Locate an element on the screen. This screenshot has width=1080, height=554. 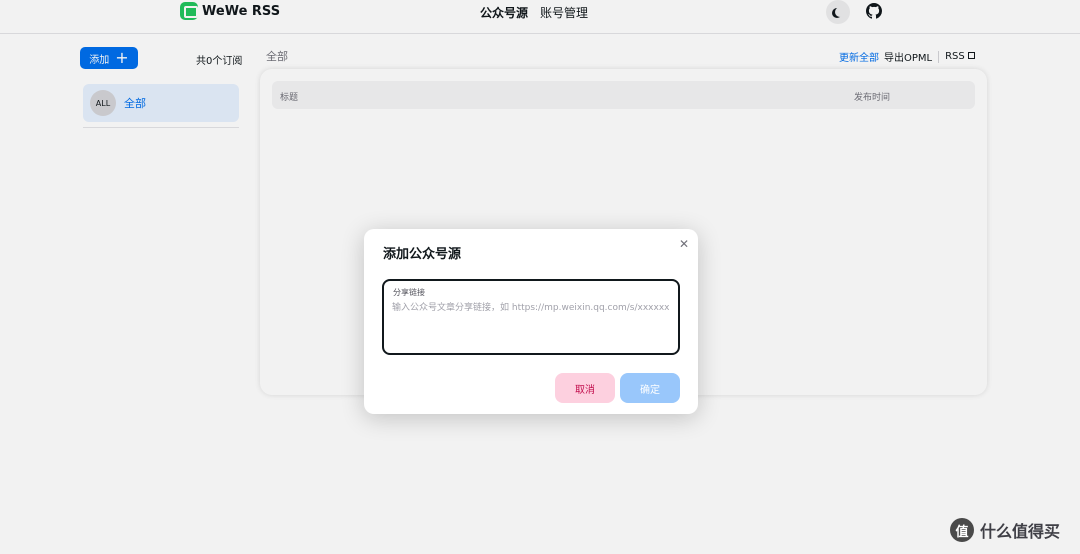
close-icon: ✕ is located at coordinates (684, 244).